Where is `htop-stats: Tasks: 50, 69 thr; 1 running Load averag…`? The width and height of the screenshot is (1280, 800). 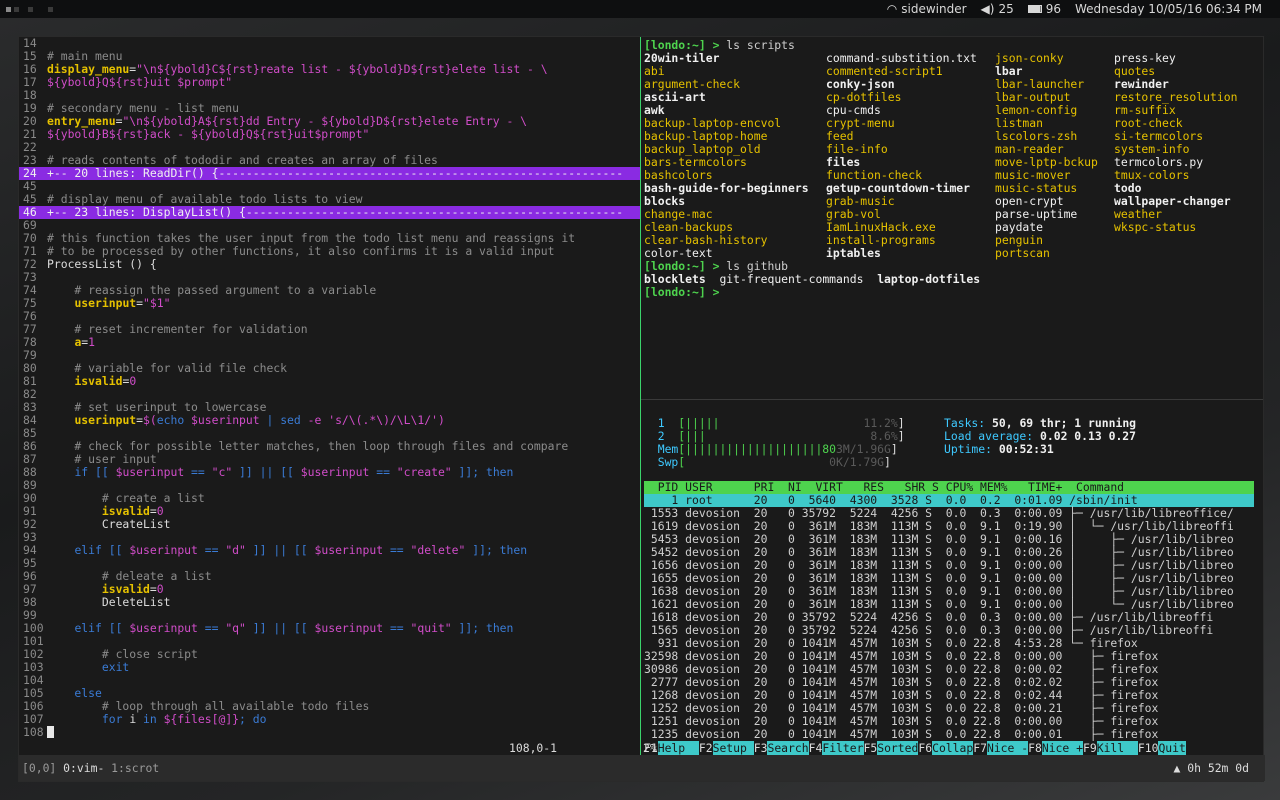 htop-stats: Tasks: 50, 69 thr; 1 running Load averag… is located at coordinates (1099, 436).